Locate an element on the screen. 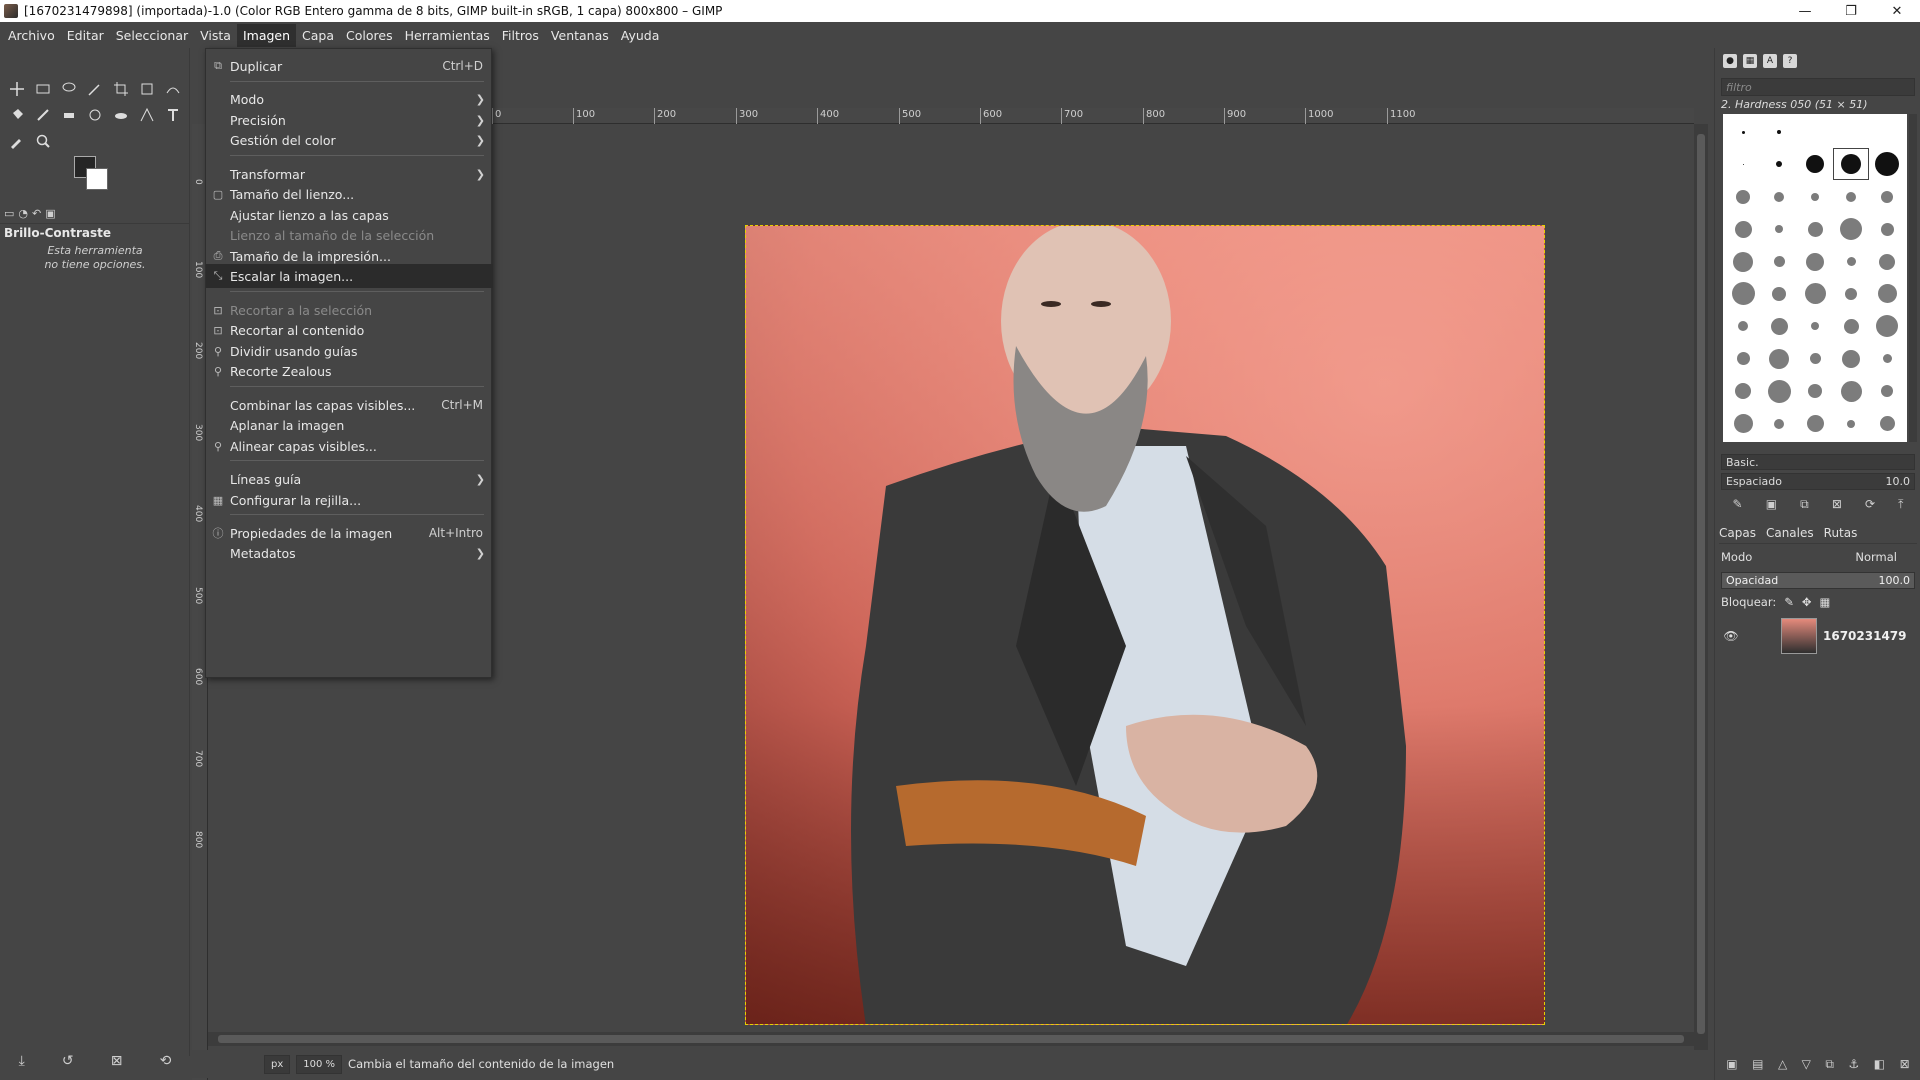 The height and width of the screenshot is (1080, 1920). open-brush-icon: ⤒ is located at coordinates (1900, 504).